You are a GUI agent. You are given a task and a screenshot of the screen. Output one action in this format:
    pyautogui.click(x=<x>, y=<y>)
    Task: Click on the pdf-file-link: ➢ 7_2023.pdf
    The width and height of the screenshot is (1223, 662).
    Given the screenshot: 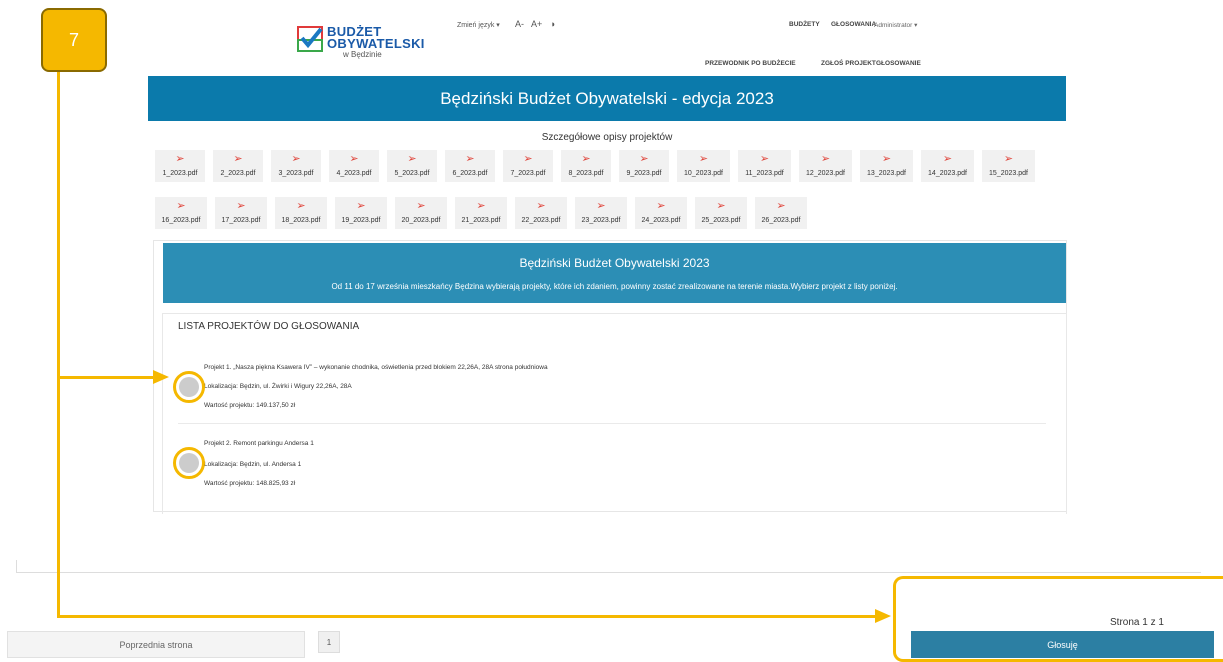 What is the action you would take?
    pyautogui.click(x=528, y=166)
    